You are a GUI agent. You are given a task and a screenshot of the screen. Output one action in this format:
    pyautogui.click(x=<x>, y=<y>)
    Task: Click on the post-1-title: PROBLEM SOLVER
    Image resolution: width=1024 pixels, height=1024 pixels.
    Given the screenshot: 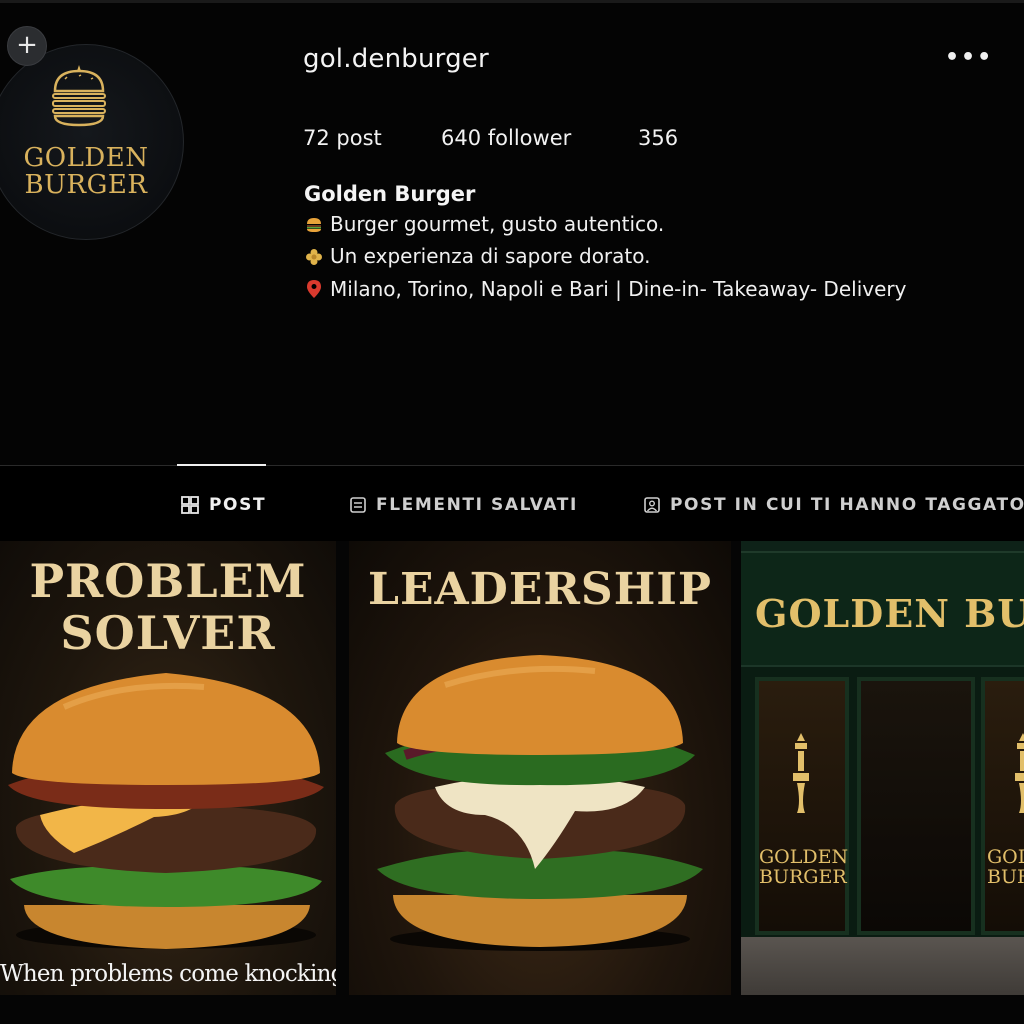 What is the action you would take?
    pyautogui.click(x=168, y=607)
    